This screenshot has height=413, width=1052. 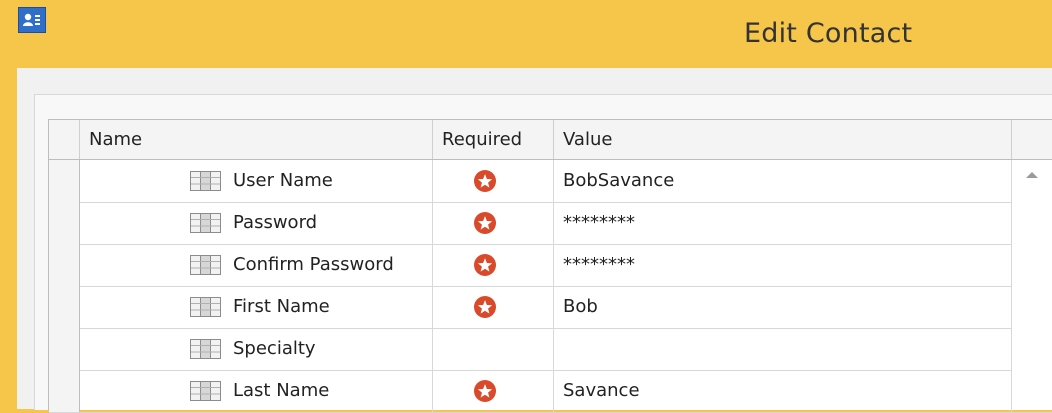 I want to click on scroll-corner, so click(x=1032, y=139).